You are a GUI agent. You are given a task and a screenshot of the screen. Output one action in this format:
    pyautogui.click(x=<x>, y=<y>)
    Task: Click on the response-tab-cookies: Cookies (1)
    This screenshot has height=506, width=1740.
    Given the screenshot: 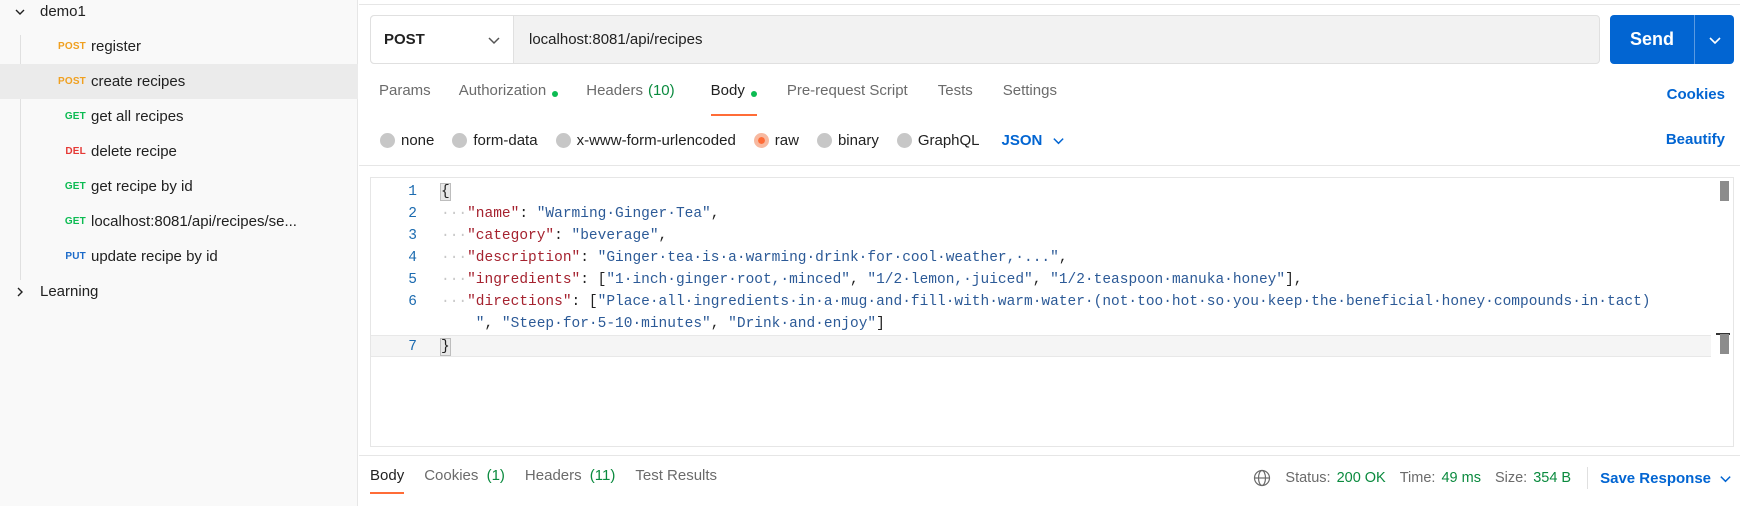 What is the action you would take?
    pyautogui.click(x=464, y=476)
    